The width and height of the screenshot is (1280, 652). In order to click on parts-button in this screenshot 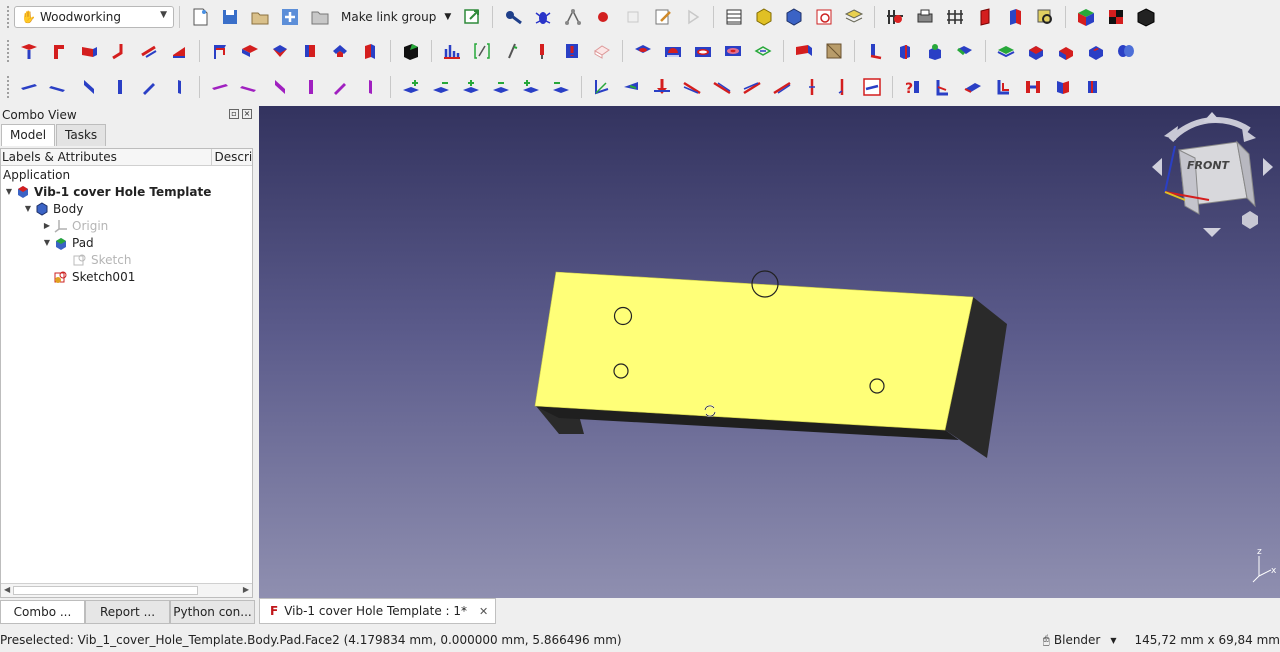, I will do `click(764, 17)`.